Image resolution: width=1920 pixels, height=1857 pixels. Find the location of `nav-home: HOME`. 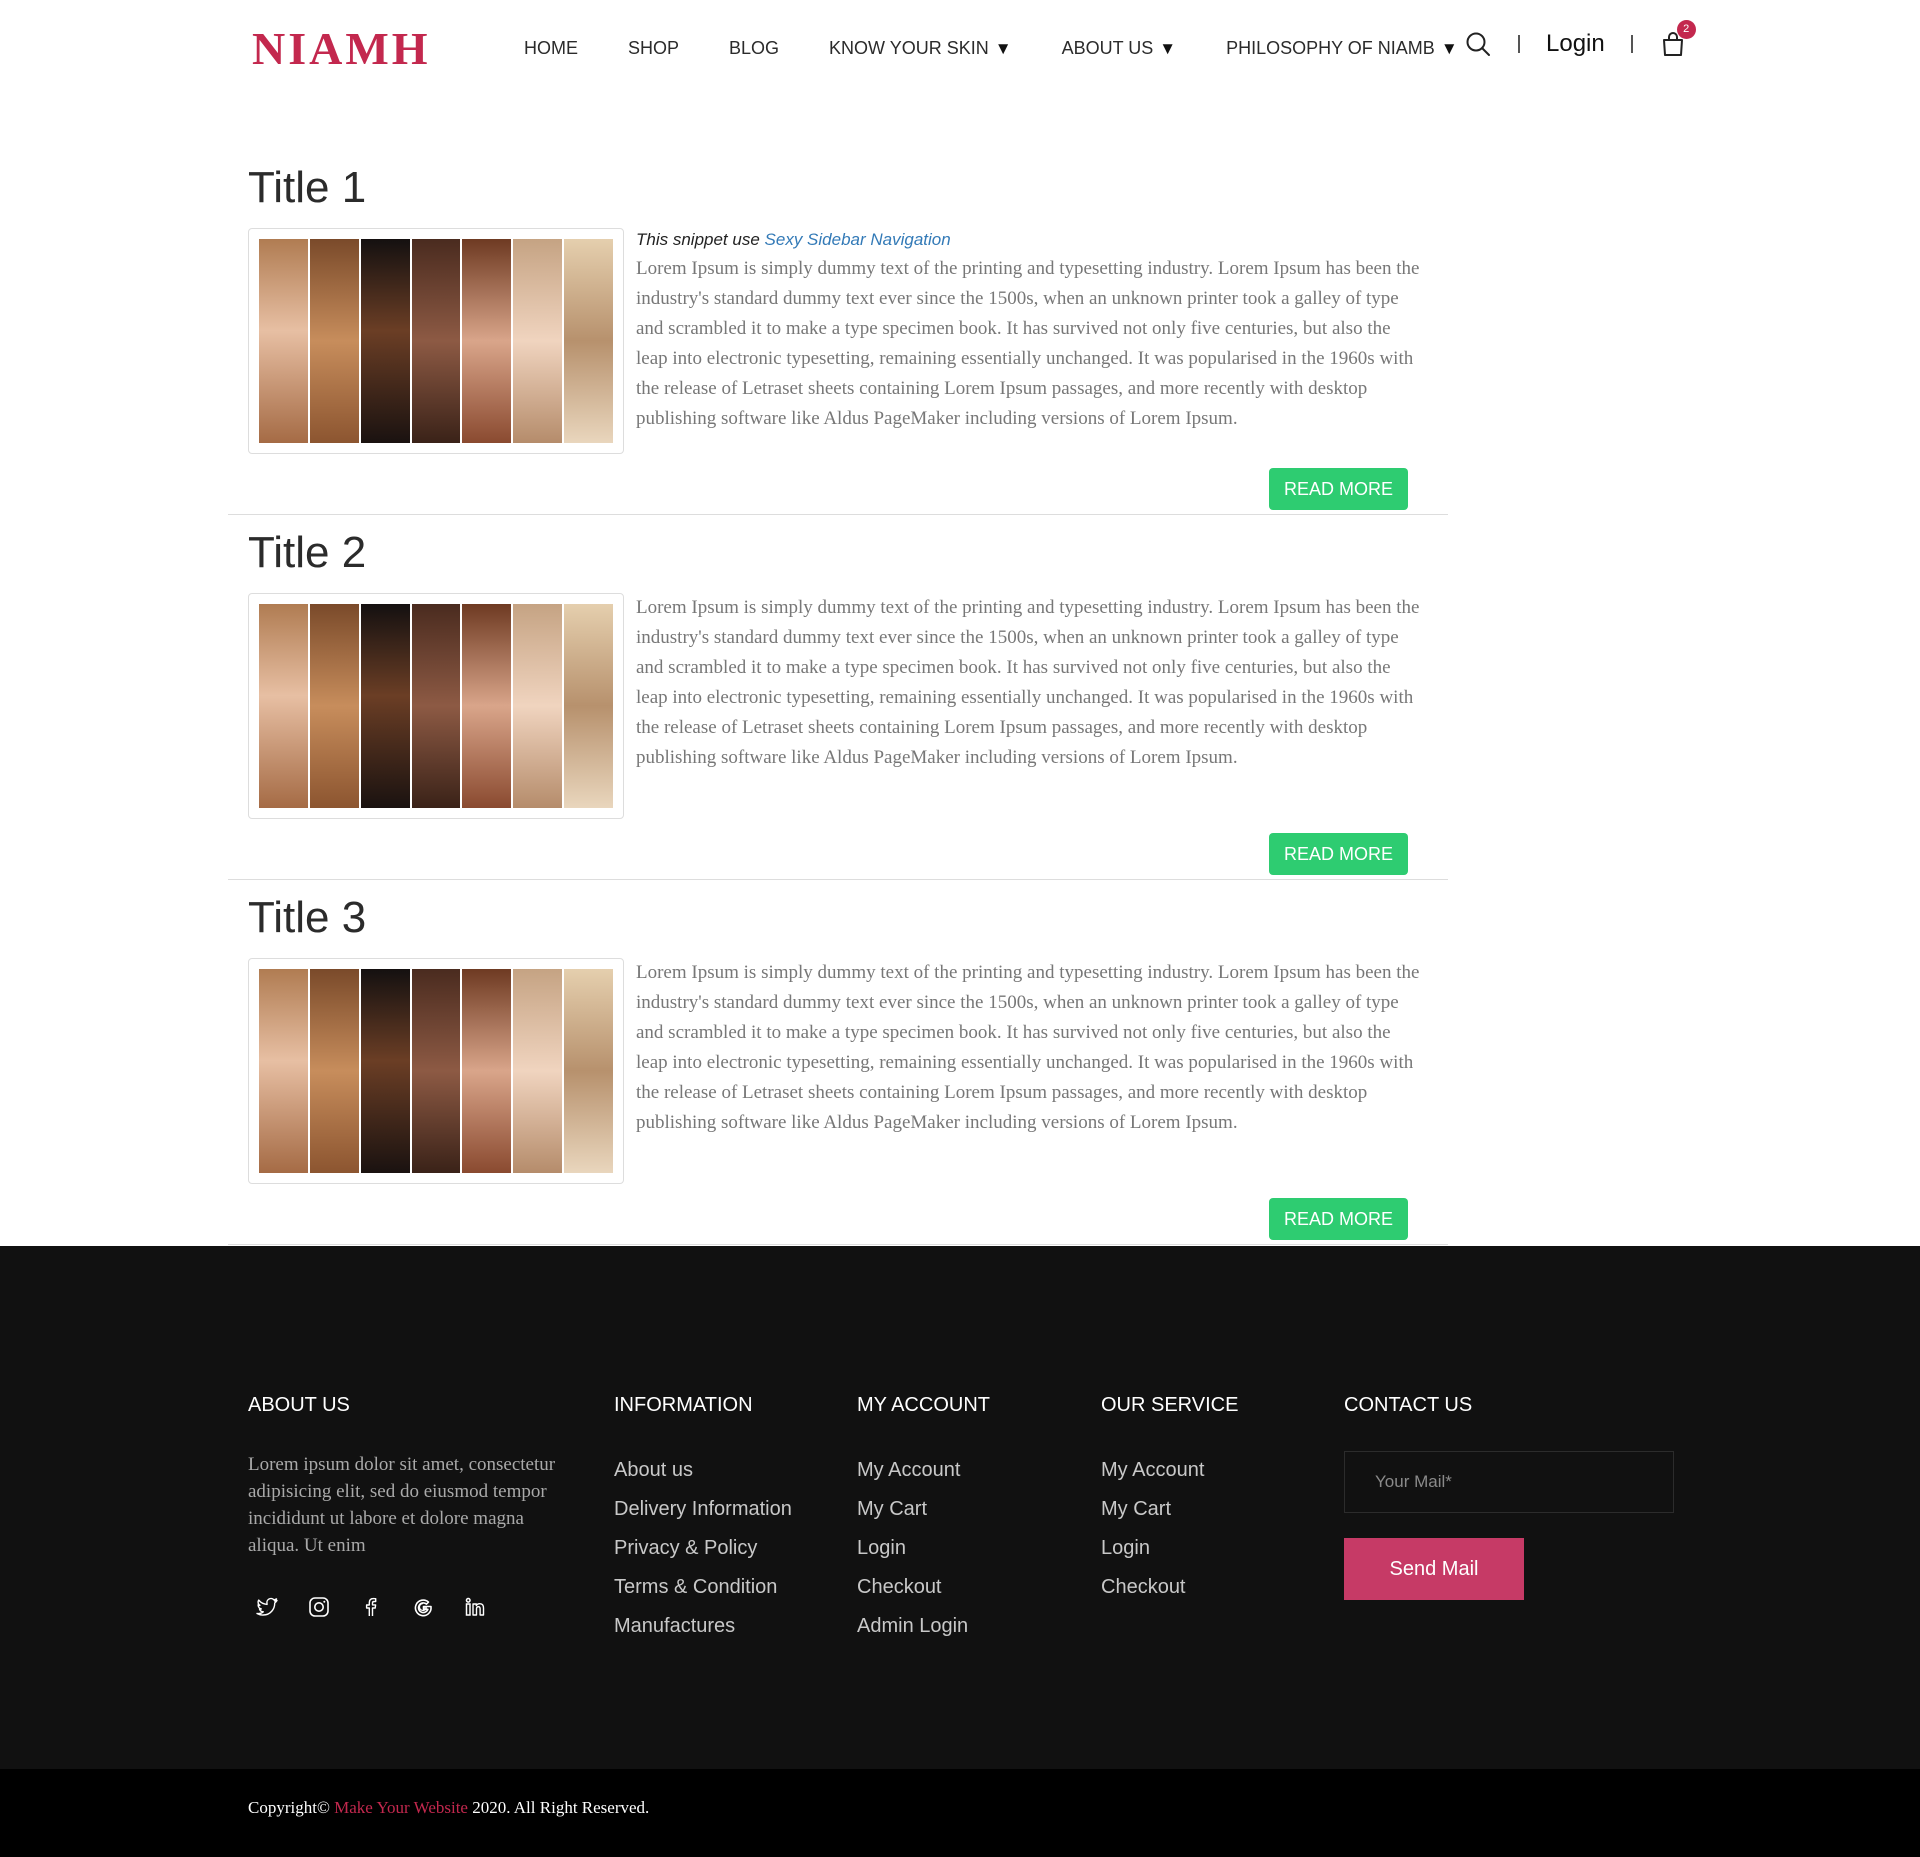

nav-home: HOME is located at coordinates (551, 48).